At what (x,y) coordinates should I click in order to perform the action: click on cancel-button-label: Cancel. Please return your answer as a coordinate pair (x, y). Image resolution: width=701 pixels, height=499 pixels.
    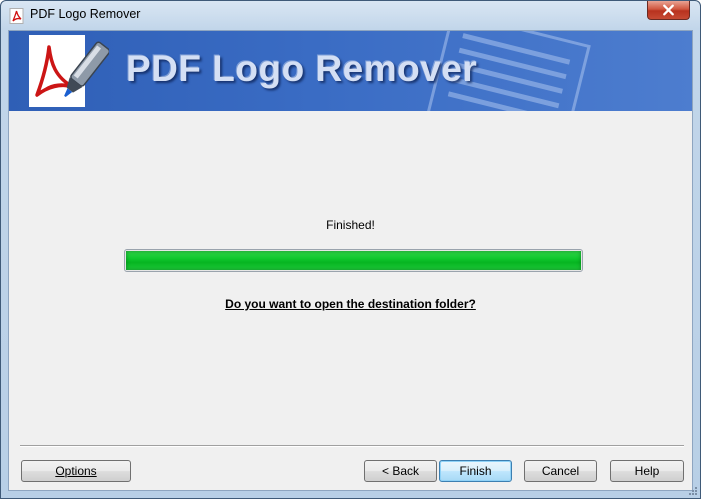
    Looking at the image, I should click on (560, 471).